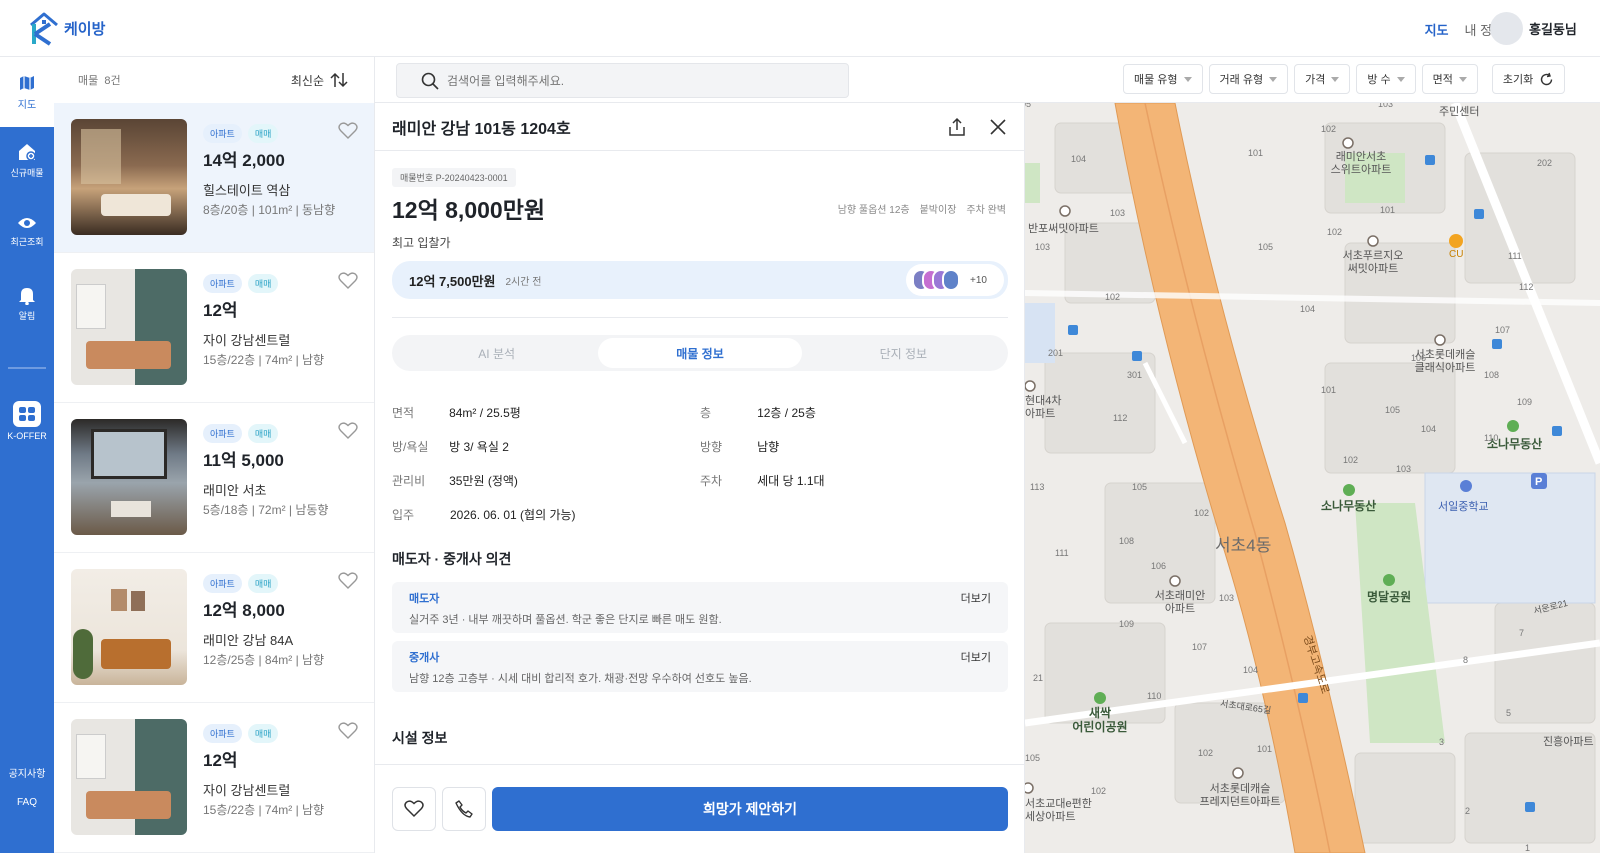  Describe the element at coordinates (264, 360) in the screenshot. I see `listing-meta: 15층/22층 | 74m² | 남향` at that location.